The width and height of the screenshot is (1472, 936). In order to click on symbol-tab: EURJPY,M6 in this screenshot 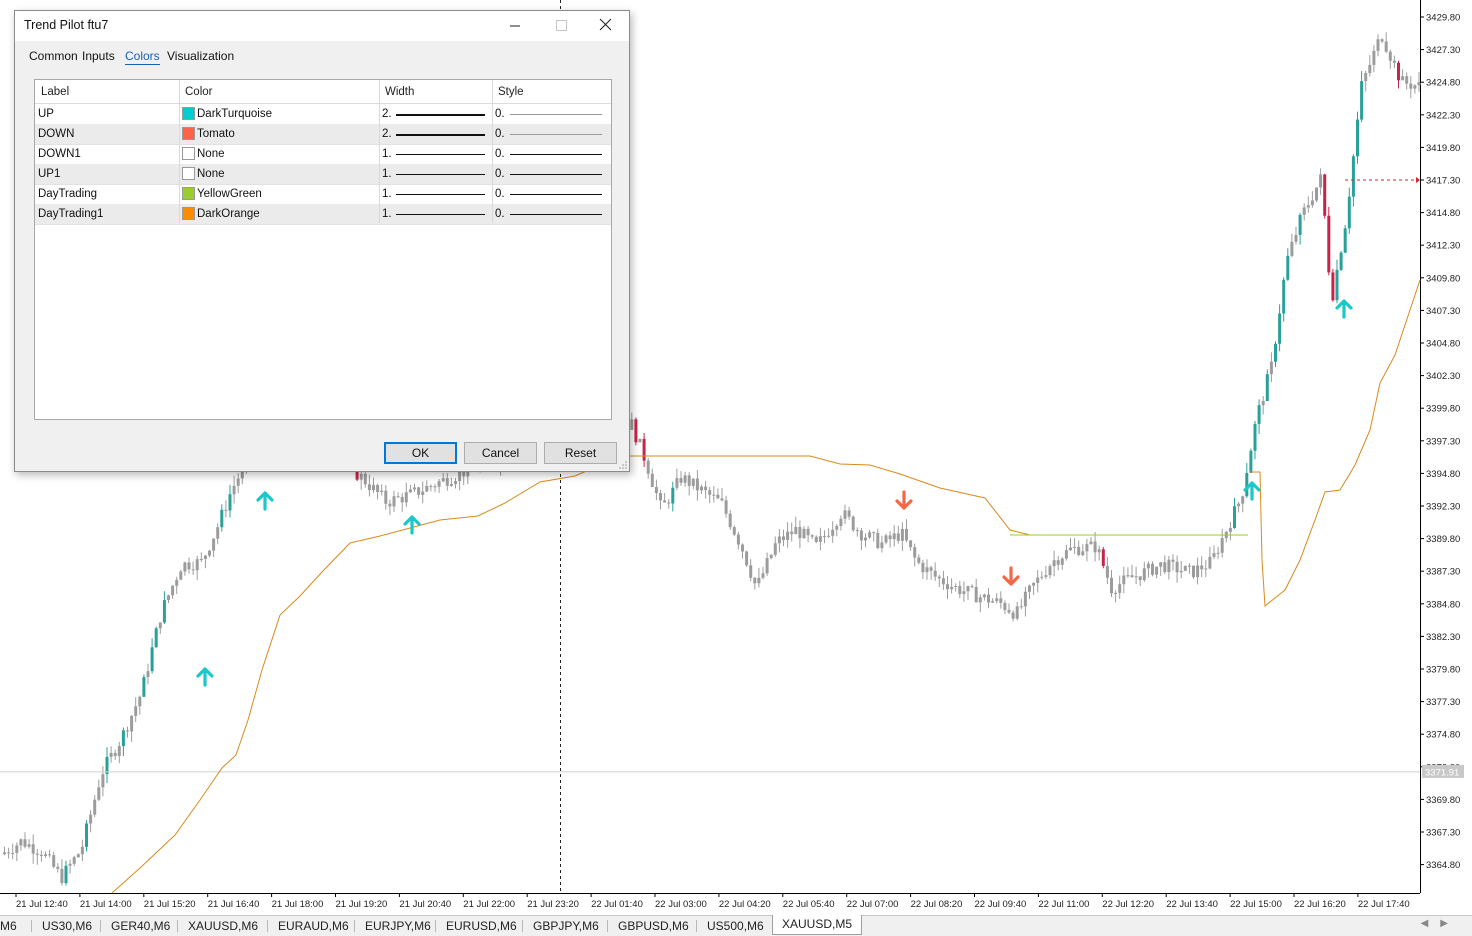, I will do `click(398, 926)`.